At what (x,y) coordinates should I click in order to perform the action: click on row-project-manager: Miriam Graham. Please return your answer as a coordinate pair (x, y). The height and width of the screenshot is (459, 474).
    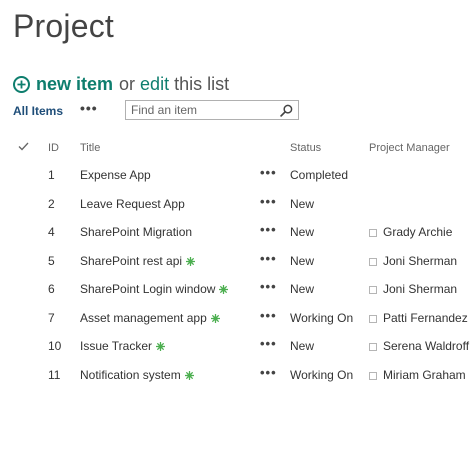
    Looking at the image, I should click on (417, 375).